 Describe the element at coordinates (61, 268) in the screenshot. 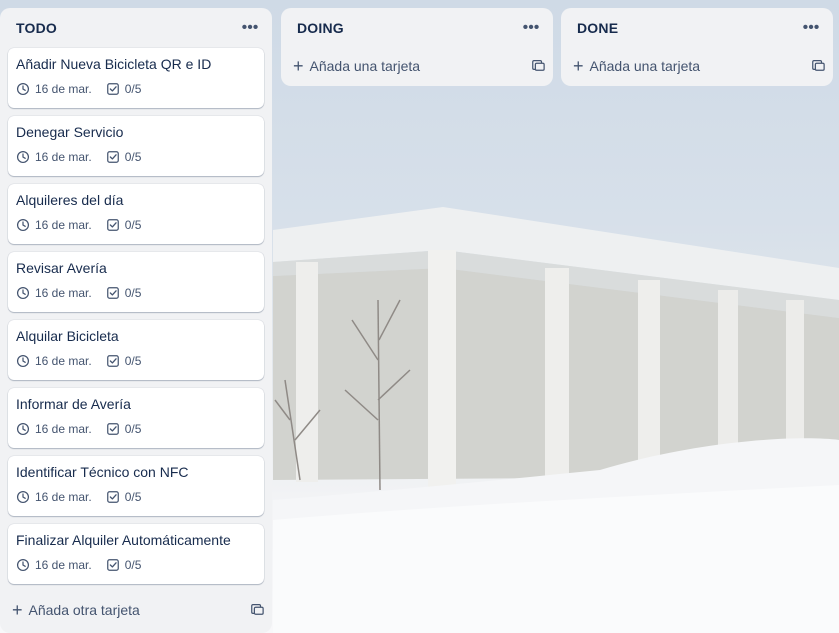

I see `card-title: Revisar Avería` at that location.